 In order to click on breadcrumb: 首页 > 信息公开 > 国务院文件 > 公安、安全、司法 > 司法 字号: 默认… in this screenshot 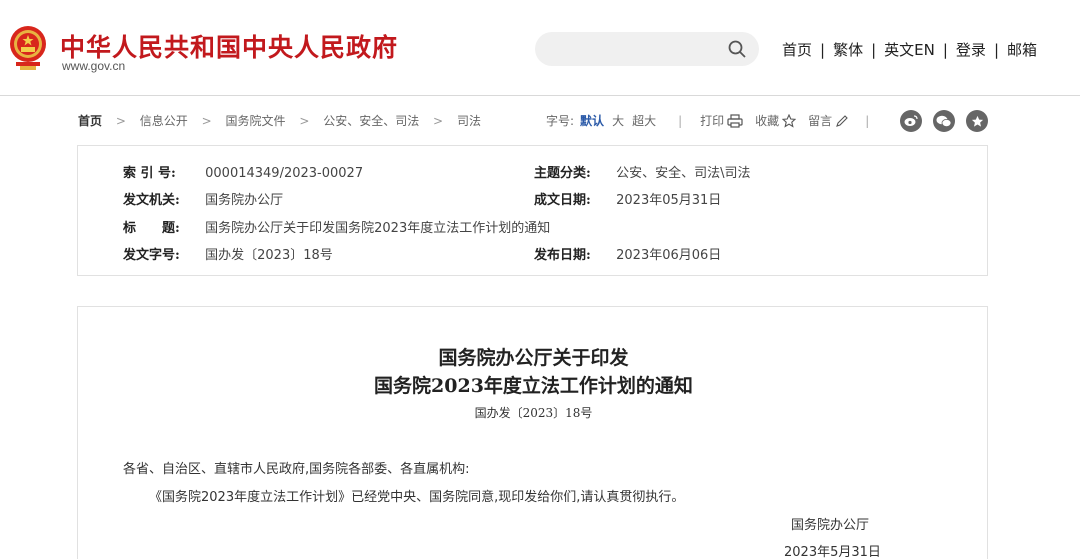, I will do `click(533, 121)`.